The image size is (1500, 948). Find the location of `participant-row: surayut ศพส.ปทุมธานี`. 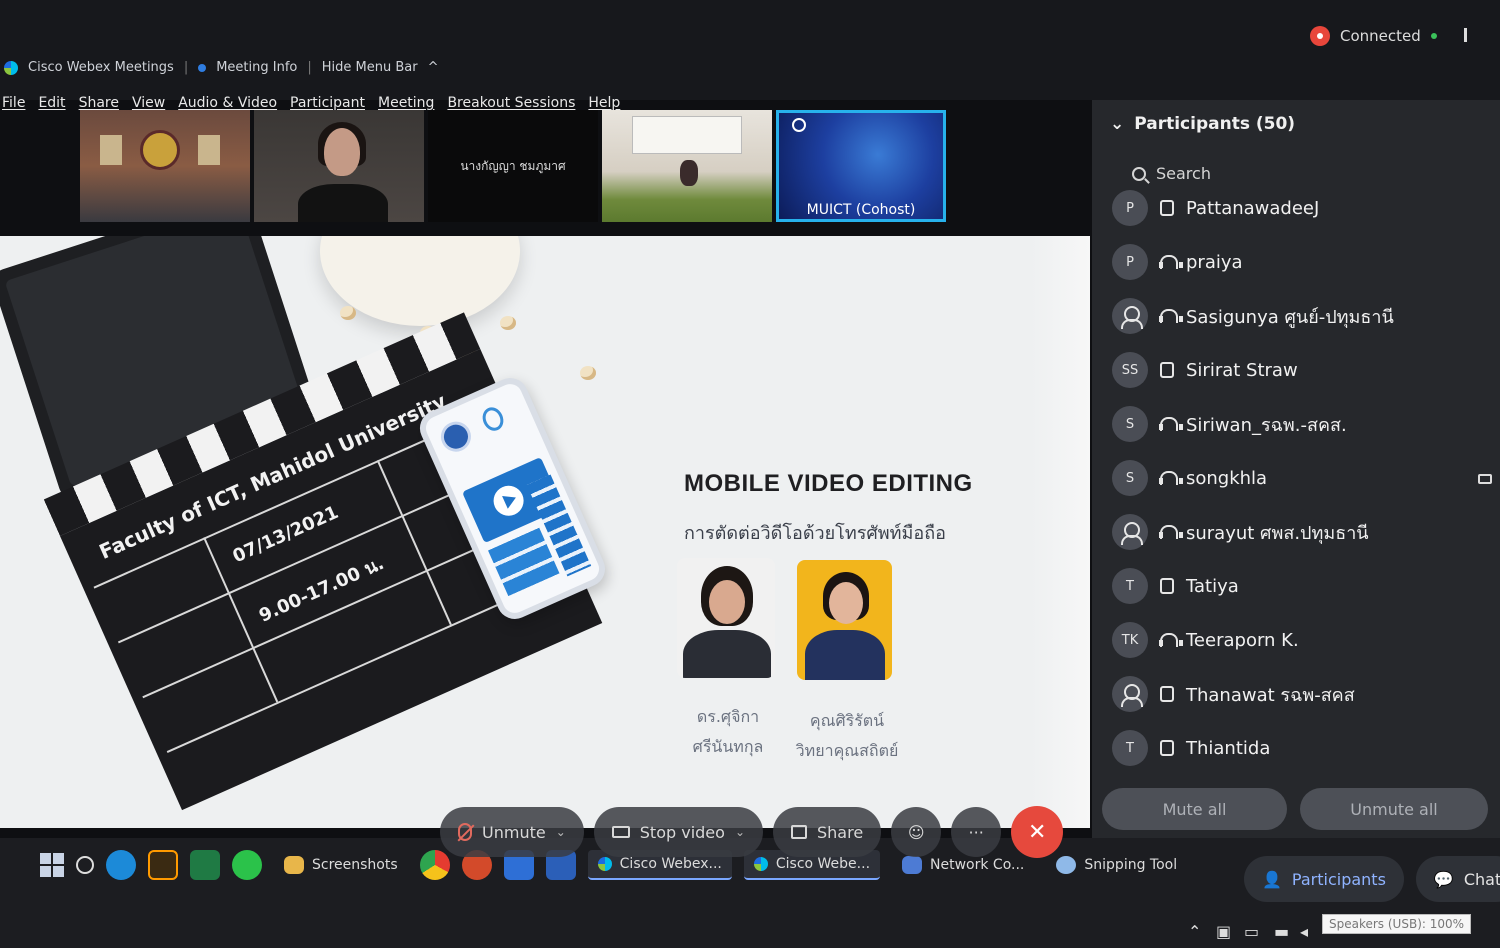

participant-row: surayut ศพส.ปทุมธานี is located at coordinates (1240, 532).